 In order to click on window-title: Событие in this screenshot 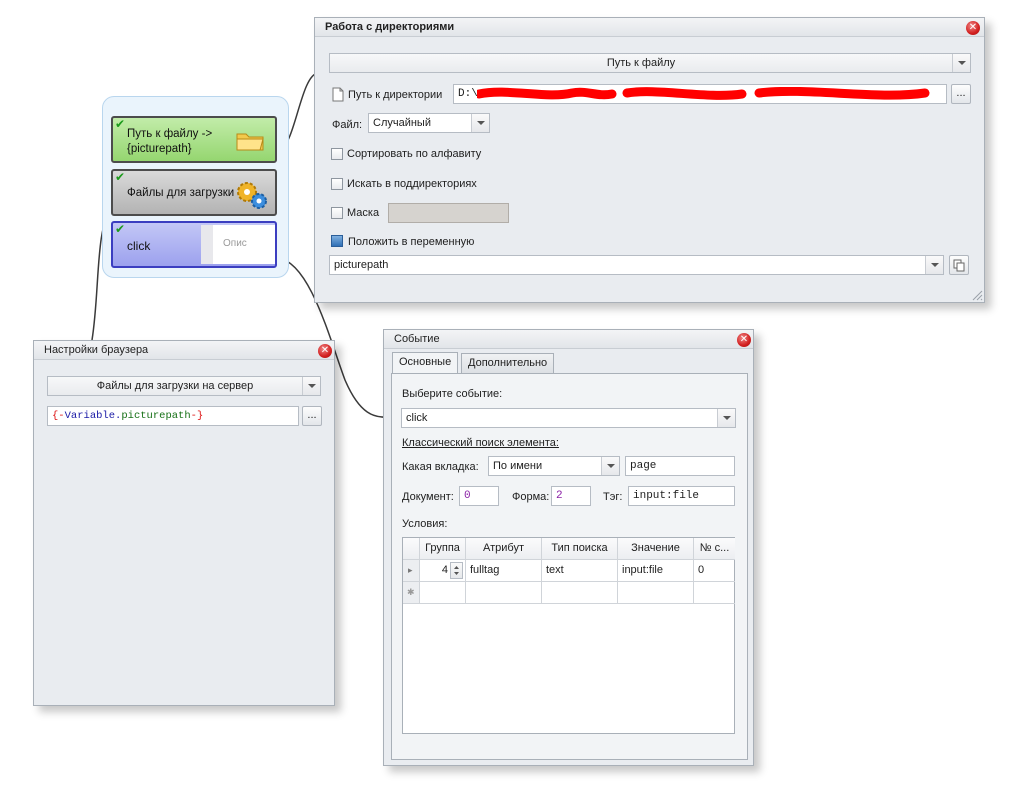, I will do `click(568, 339)`.